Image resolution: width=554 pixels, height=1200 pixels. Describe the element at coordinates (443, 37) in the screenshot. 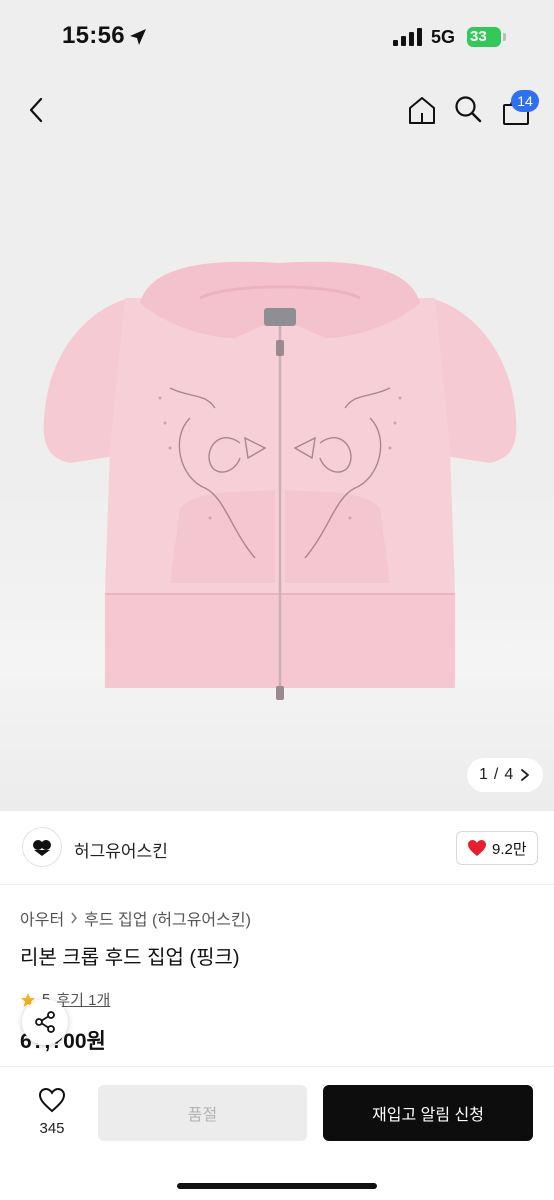

I see `network-type: 5G` at that location.